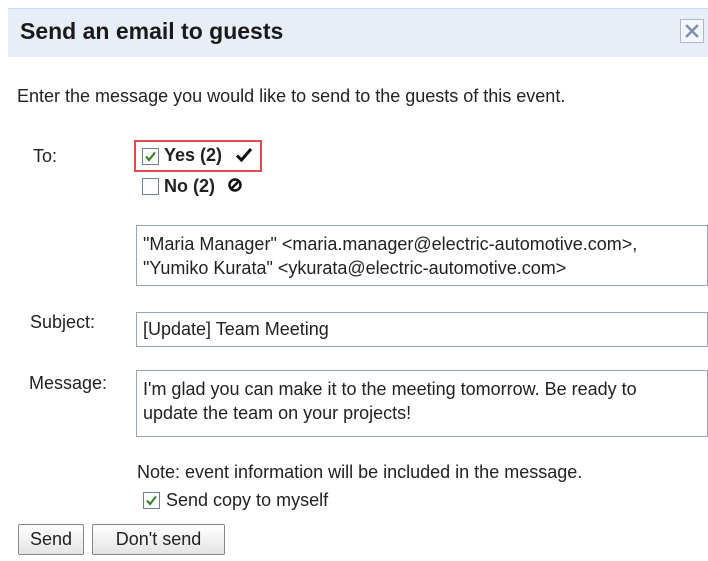 The width and height of the screenshot is (708, 561). I want to click on dialog-titlebar: Send an email to guests, so click(358, 32).